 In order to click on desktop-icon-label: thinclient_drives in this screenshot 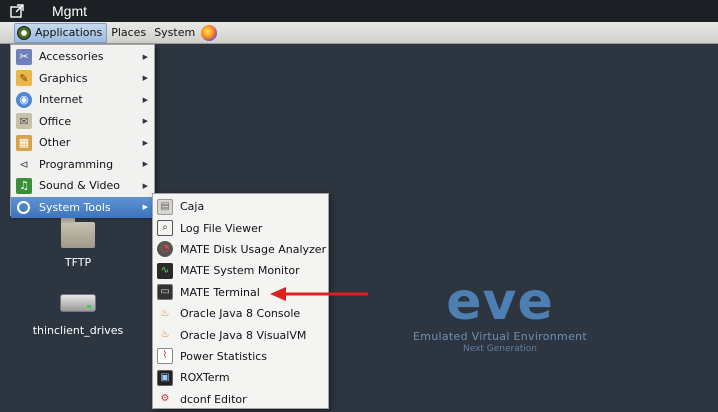, I will do `click(78, 330)`.